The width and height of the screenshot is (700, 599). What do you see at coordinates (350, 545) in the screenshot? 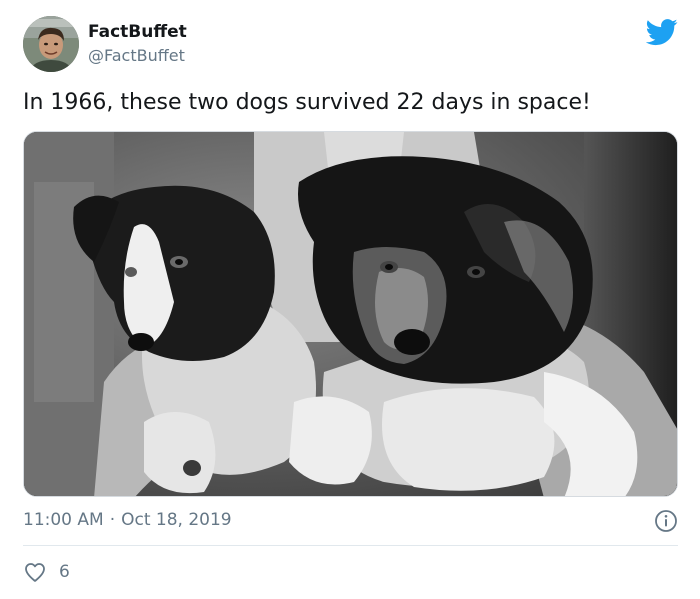
I see `divider` at bounding box center [350, 545].